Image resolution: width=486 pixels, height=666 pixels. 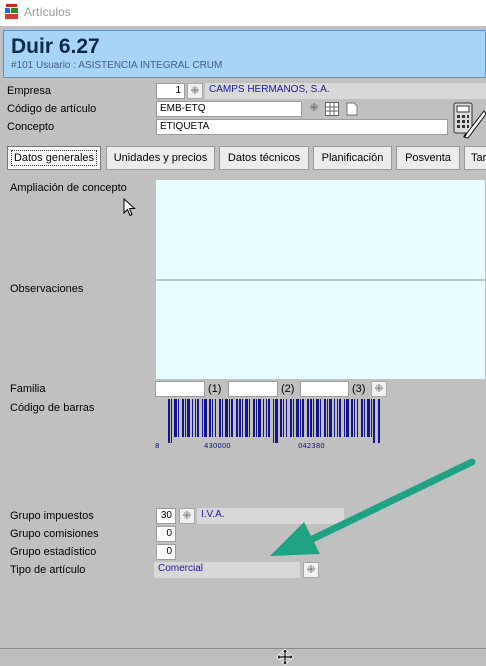 I want to click on familia-label: Familia, so click(x=28, y=389).